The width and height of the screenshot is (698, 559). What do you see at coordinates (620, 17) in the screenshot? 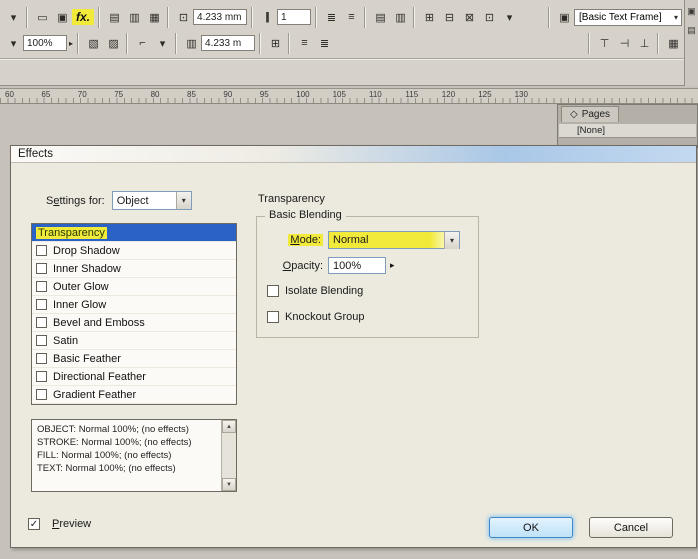
I see `object-style-combo-value: [Basic Text Frame]` at bounding box center [620, 17].